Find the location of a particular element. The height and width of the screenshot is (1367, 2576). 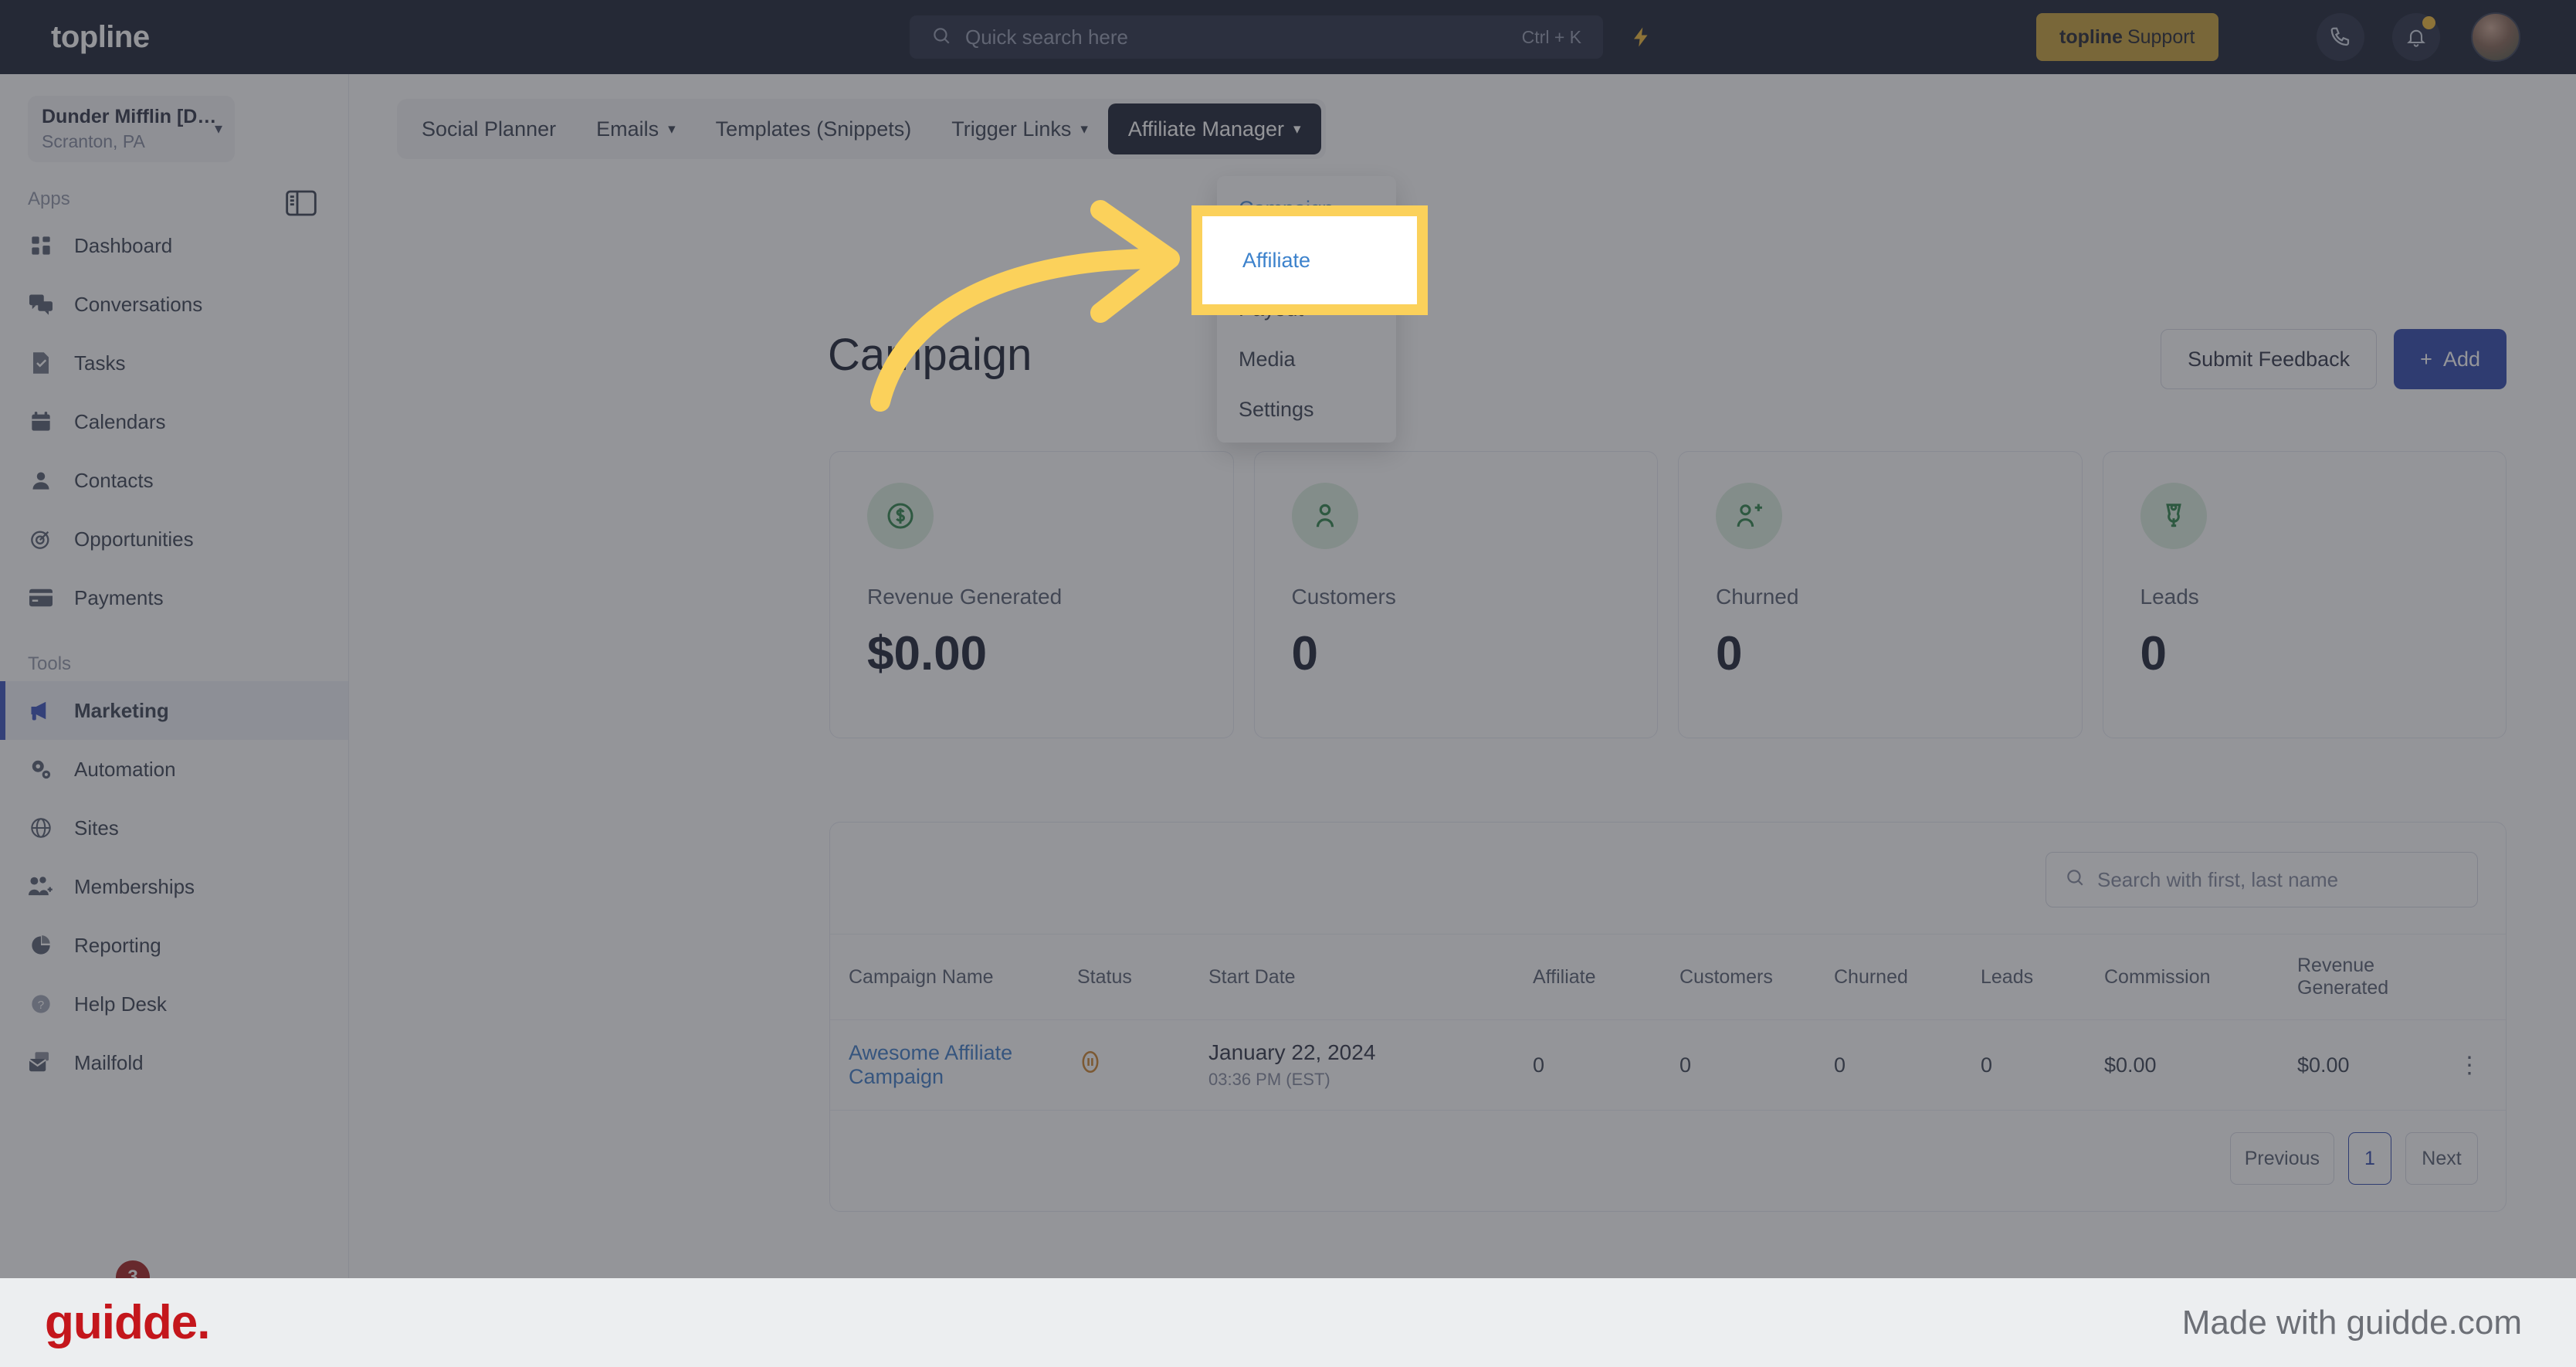

tab-templates-snippets: Templates (Snippets) is located at coordinates (814, 128).